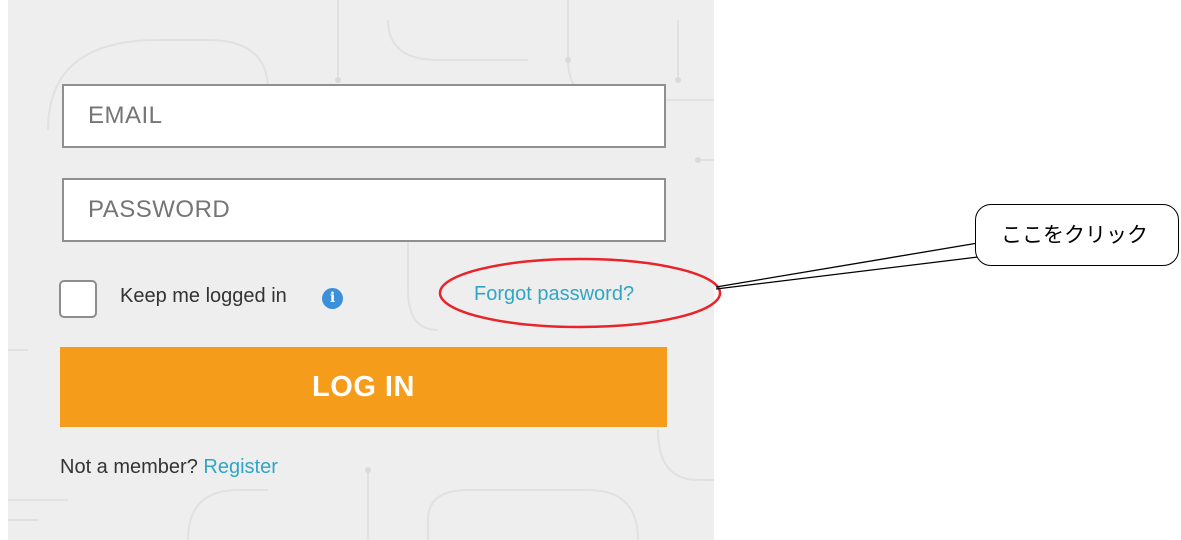 Image resolution: width=1181 pixels, height=540 pixels. Describe the element at coordinates (203, 296) in the screenshot. I see `remember-me-label: Keep me logged in` at that location.